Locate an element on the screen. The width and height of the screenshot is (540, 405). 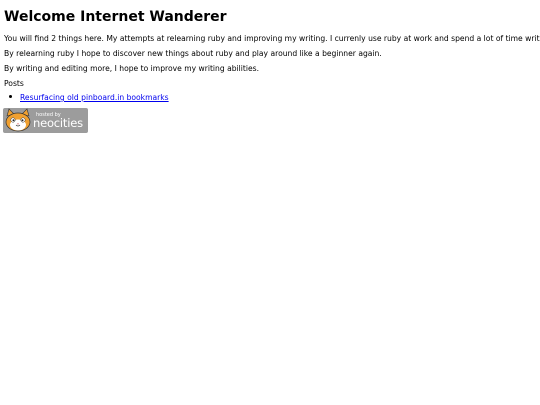
page-title: Welcome Internet Wanderer is located at coordinates (115, 17).